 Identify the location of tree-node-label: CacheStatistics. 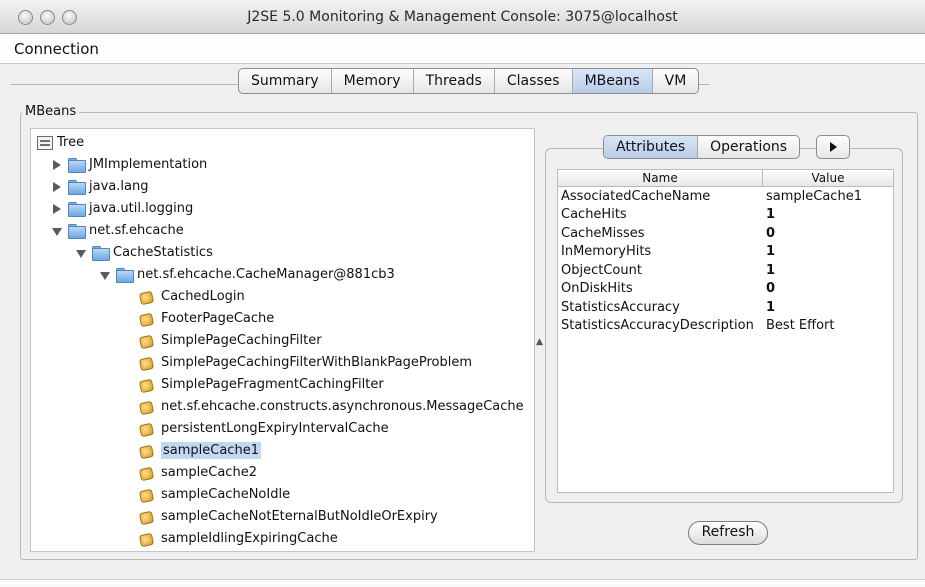
(163, 252).